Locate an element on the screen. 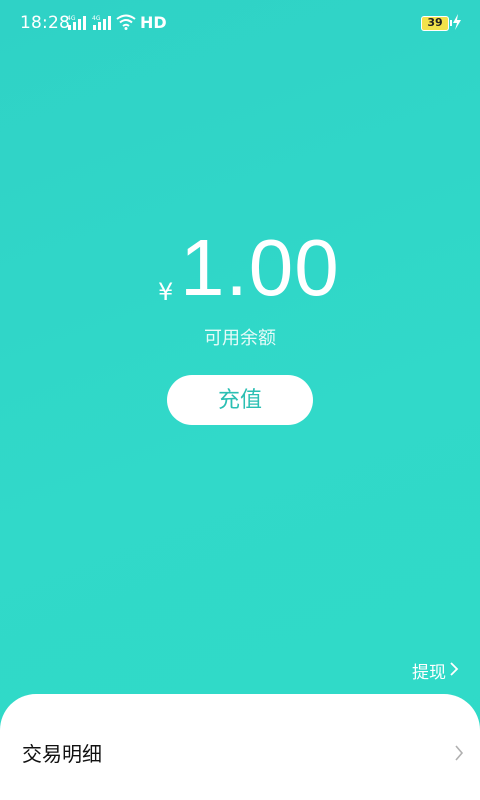 This screenshot has height=800, width=480. balance-label: 可用余额 is located at coordinates (240, 338).